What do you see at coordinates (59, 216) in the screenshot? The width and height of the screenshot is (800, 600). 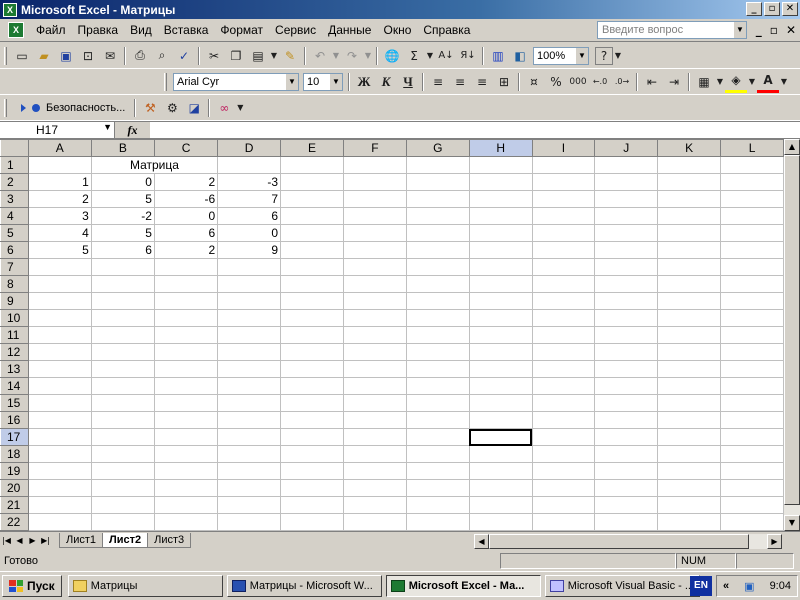 I see `cell-value: 3` at bounding box center [59, 216].